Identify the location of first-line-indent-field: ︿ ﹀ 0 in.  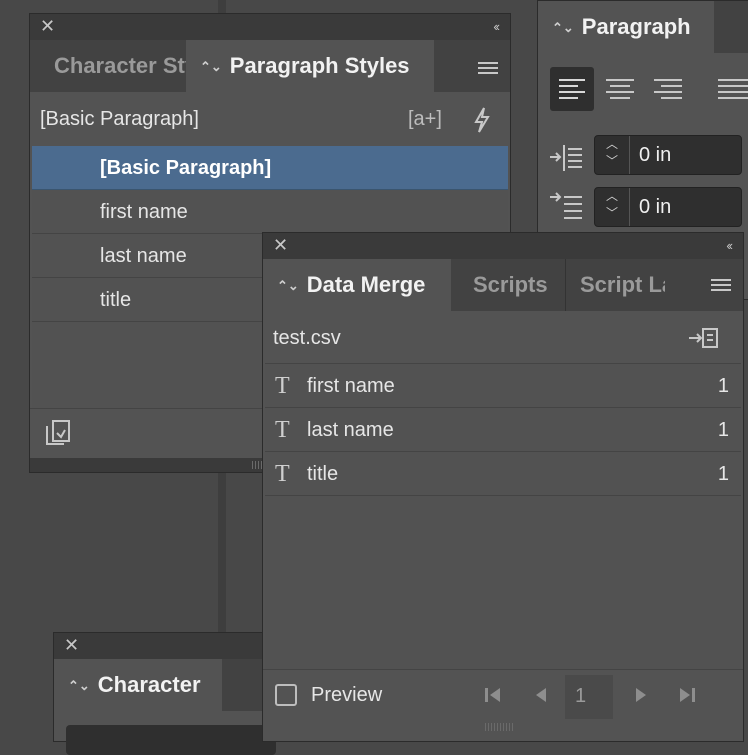
(668, 207).